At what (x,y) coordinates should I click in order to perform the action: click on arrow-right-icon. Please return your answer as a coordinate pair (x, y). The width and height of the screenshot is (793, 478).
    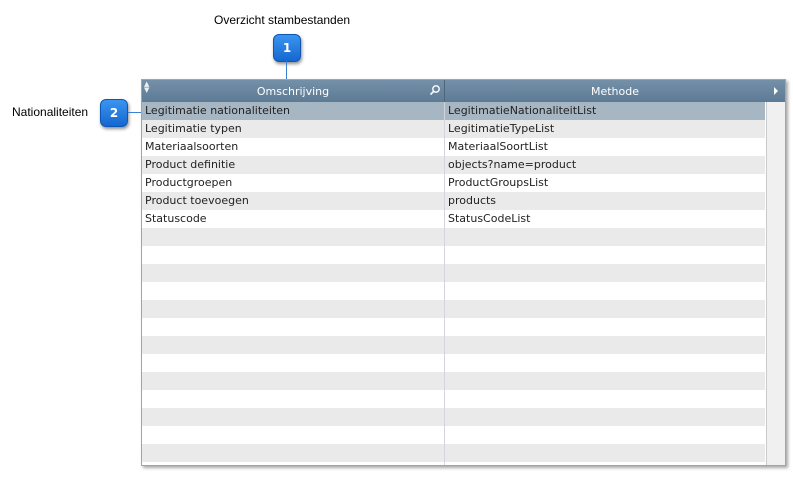
    Looking at the image, I should click on (776, 91).